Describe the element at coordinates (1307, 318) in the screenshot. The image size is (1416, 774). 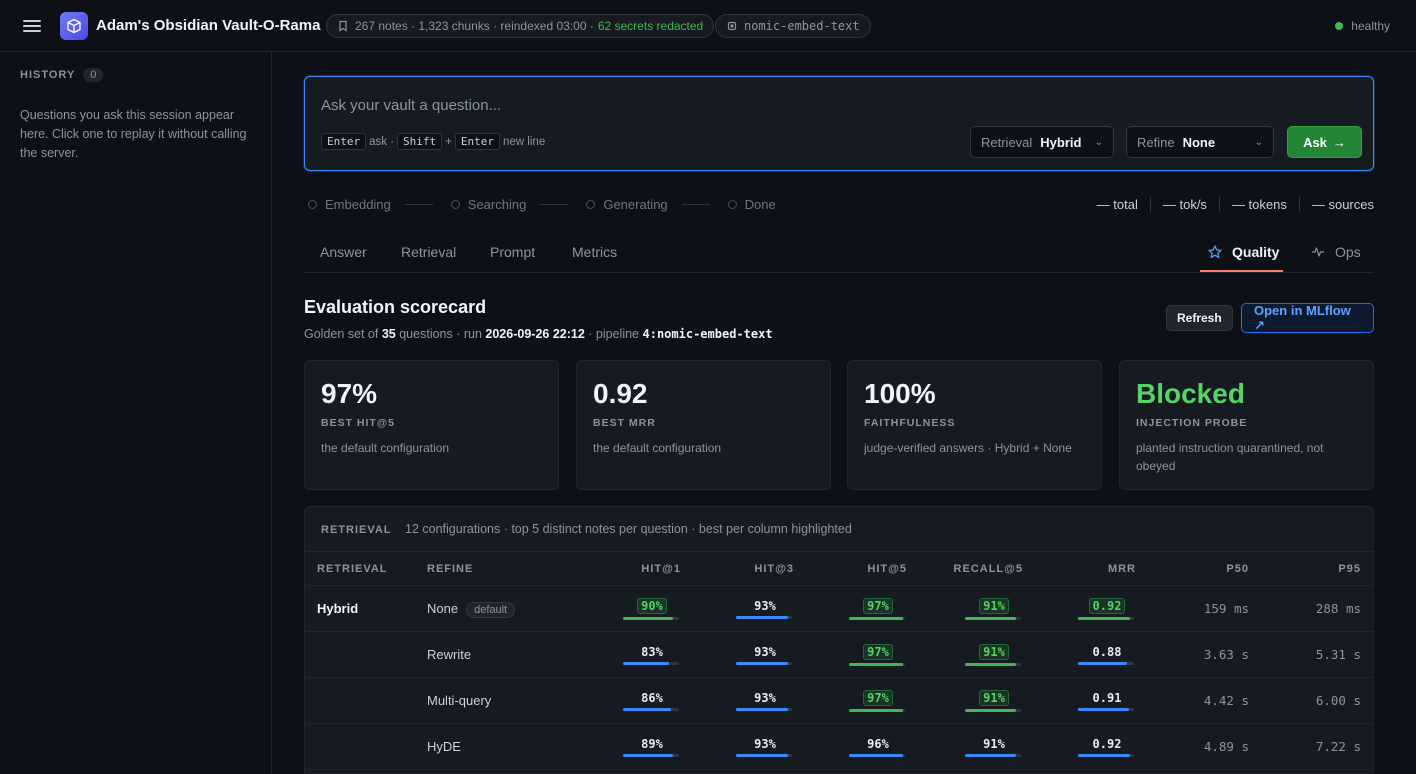
I see `open-mlflow-button: Open in MLflow ↗` at that location.